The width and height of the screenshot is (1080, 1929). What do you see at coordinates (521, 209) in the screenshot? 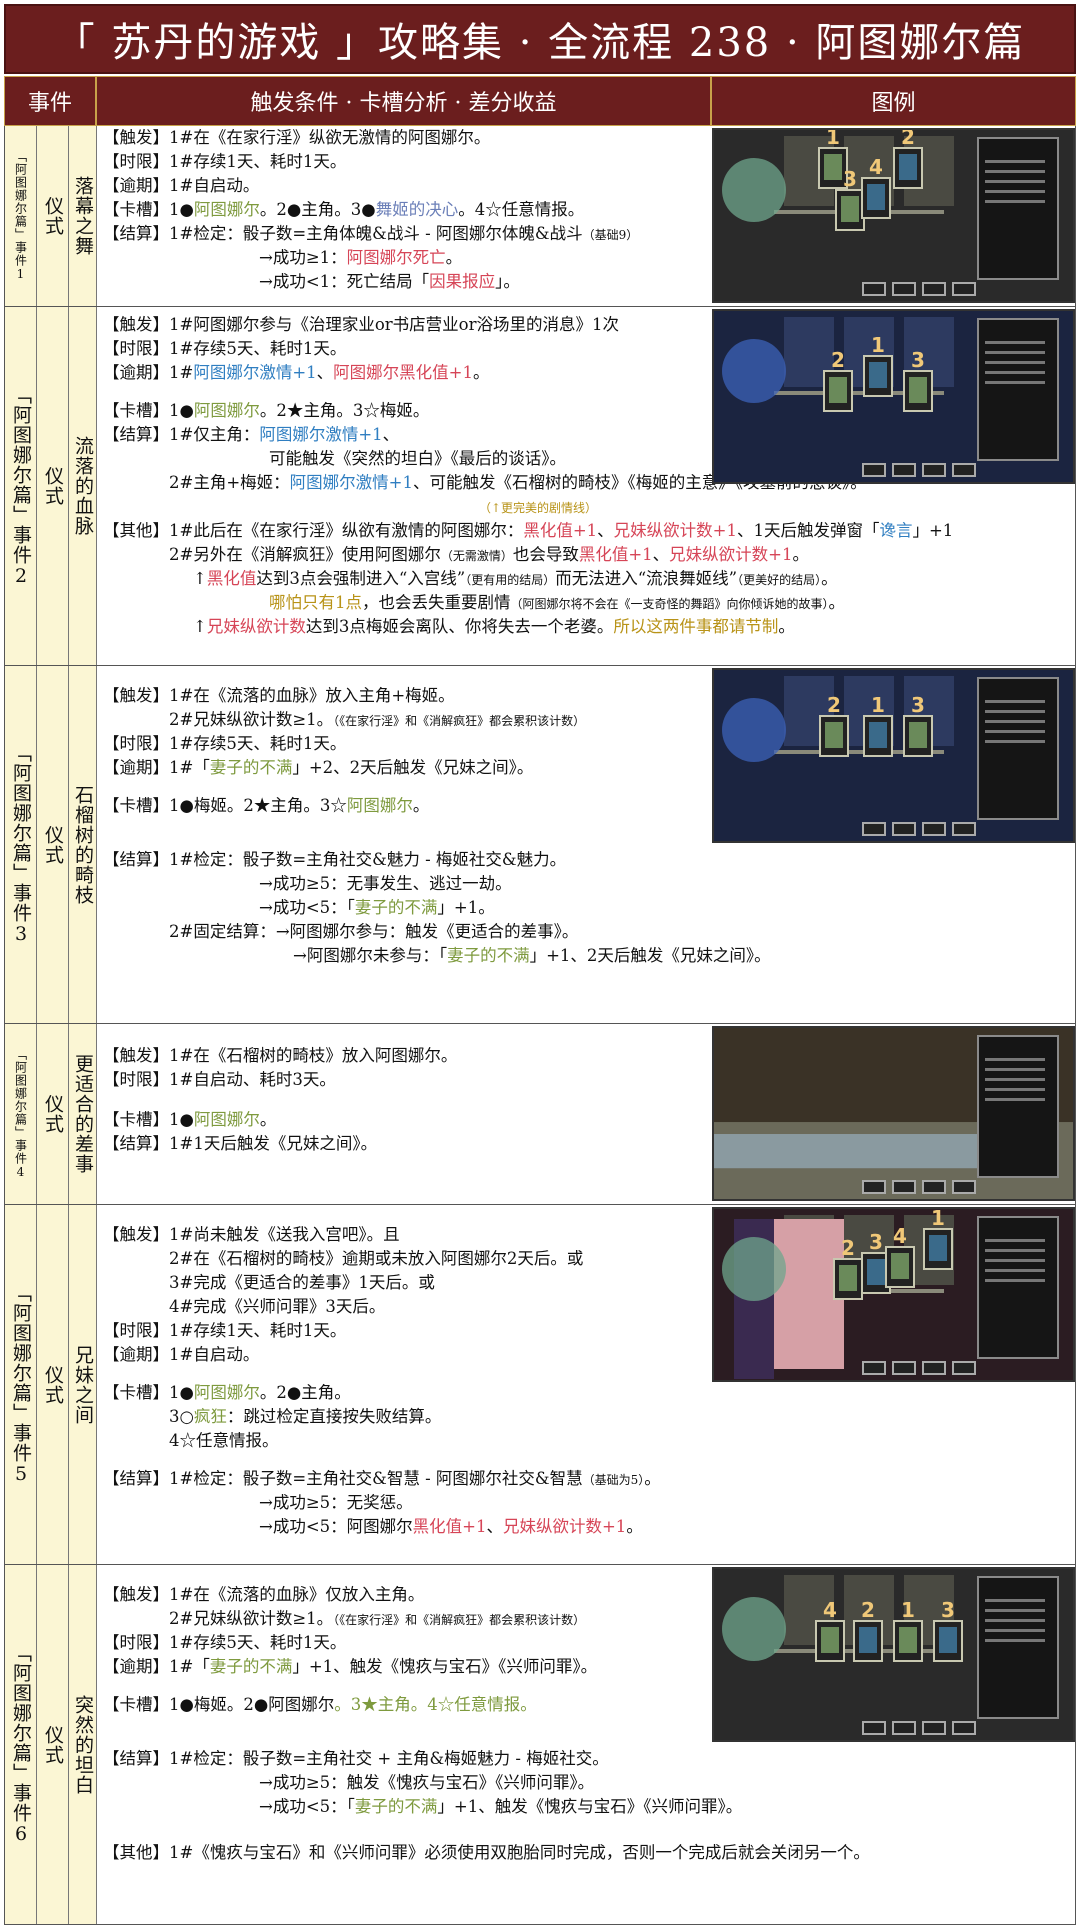
I see `text-segment: 。4☆任意情报。` at bounding box center [521, 209].